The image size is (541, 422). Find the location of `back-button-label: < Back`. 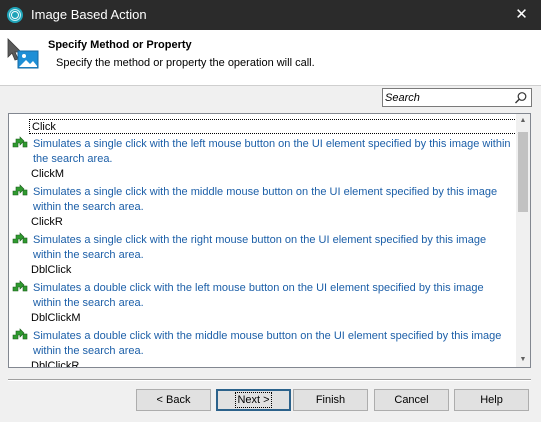

back-button-label: < Back is located at coordinates (173, 400).